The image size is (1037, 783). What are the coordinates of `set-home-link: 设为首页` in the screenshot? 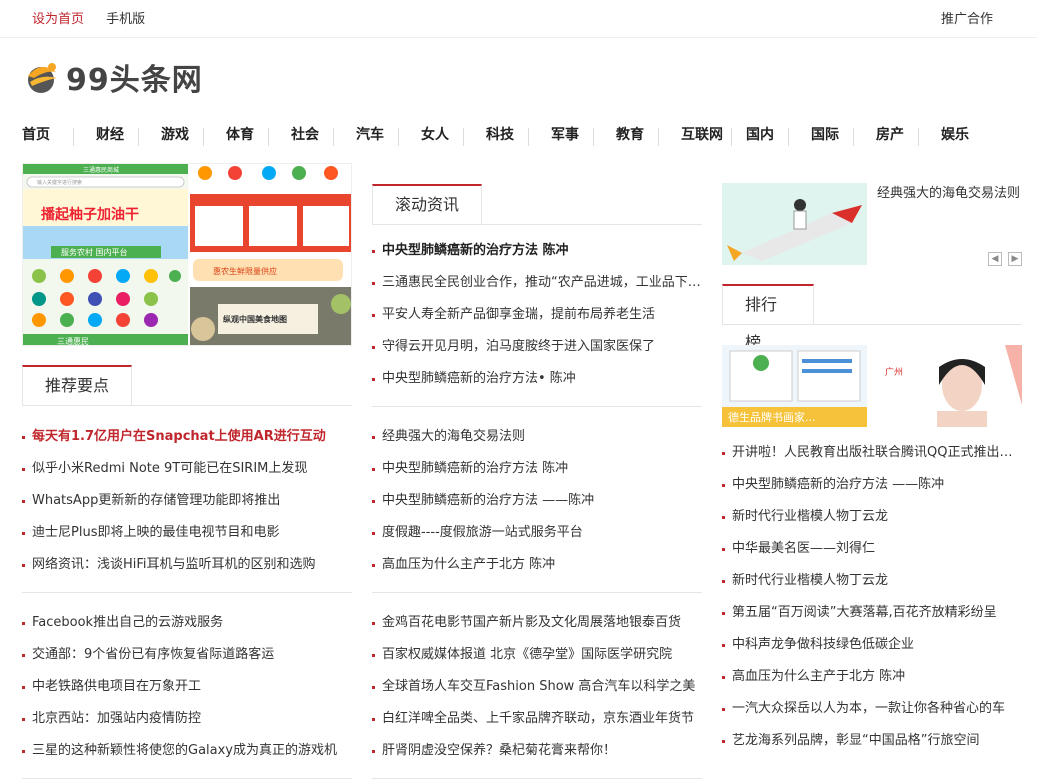 It's located at (58, 19).